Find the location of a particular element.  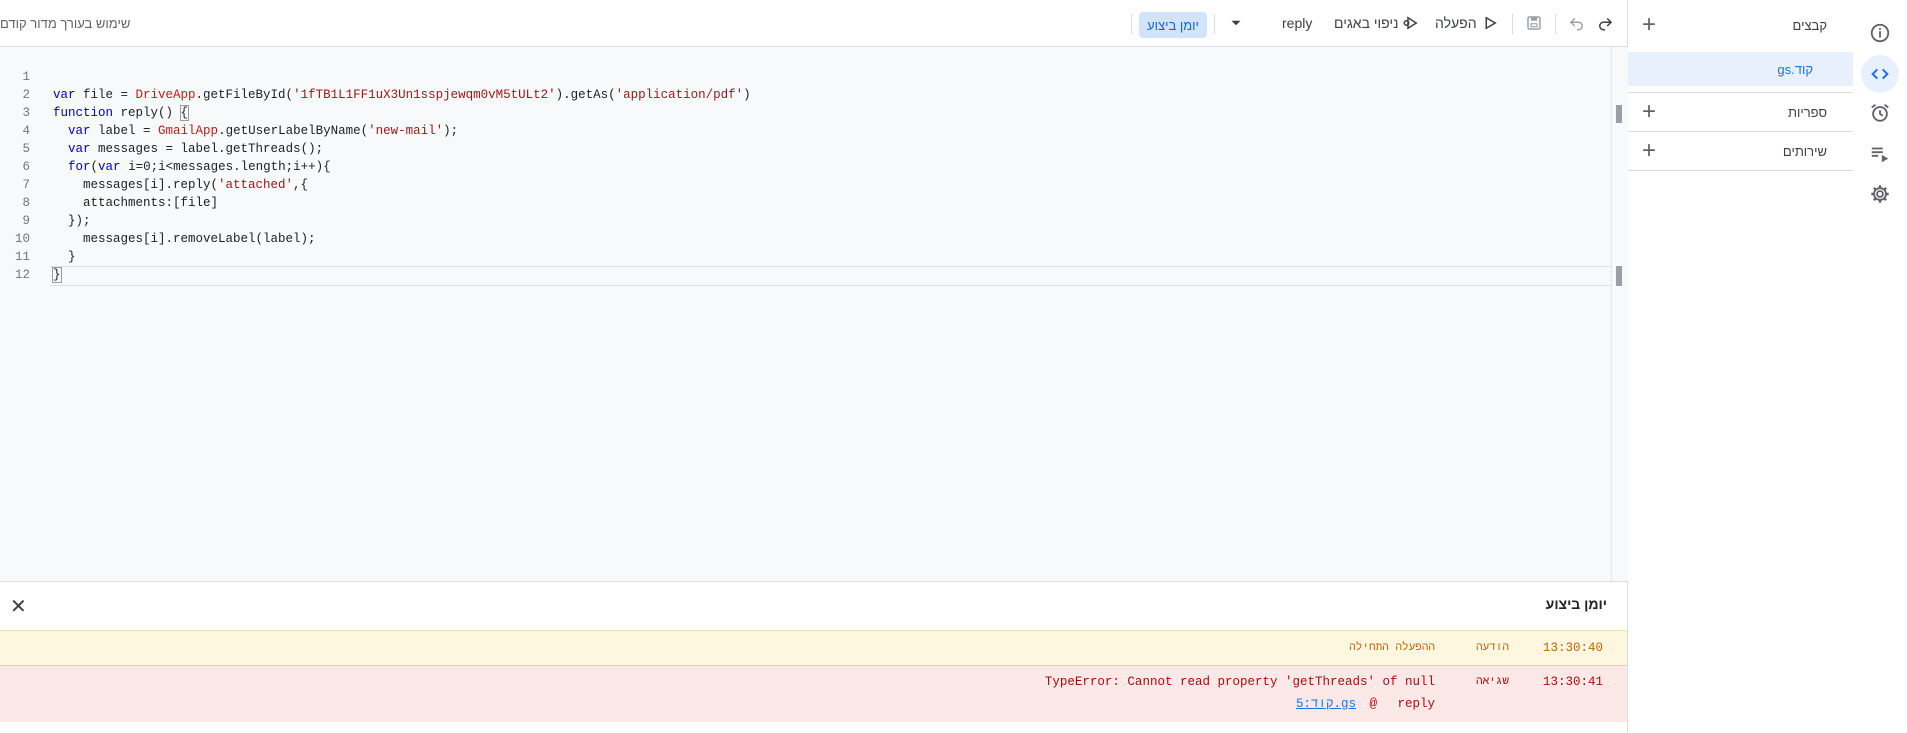

code-line: }); is located at coordinates (72, 221).